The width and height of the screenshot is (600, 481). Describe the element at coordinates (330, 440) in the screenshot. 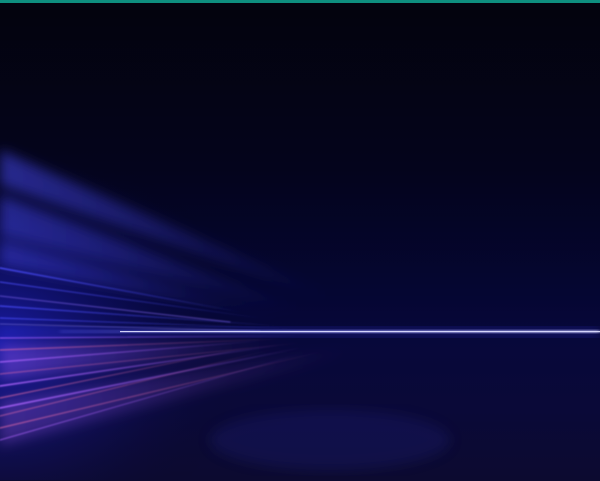

I see `lower-glow` at that location.